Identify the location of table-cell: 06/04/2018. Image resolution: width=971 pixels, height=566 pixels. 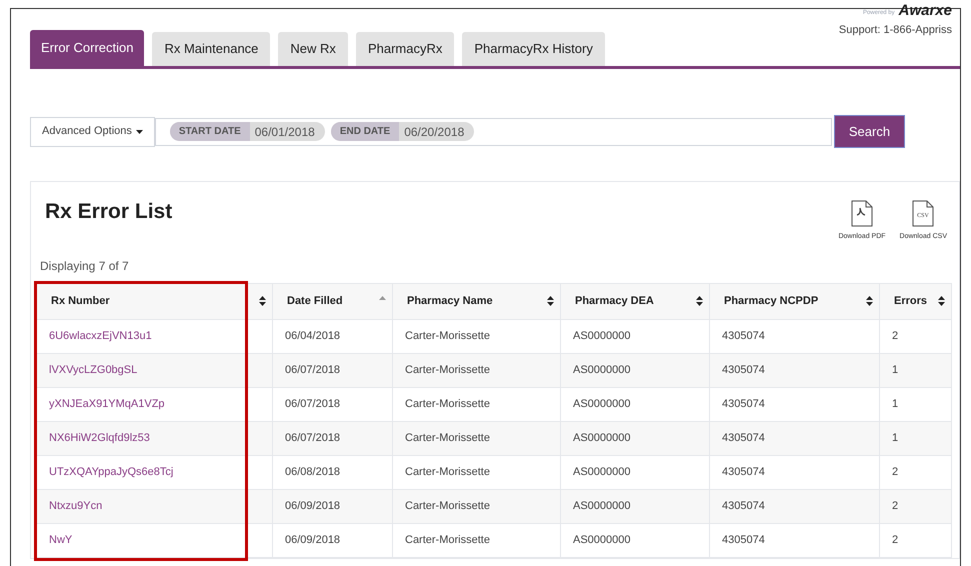
(332, 336).